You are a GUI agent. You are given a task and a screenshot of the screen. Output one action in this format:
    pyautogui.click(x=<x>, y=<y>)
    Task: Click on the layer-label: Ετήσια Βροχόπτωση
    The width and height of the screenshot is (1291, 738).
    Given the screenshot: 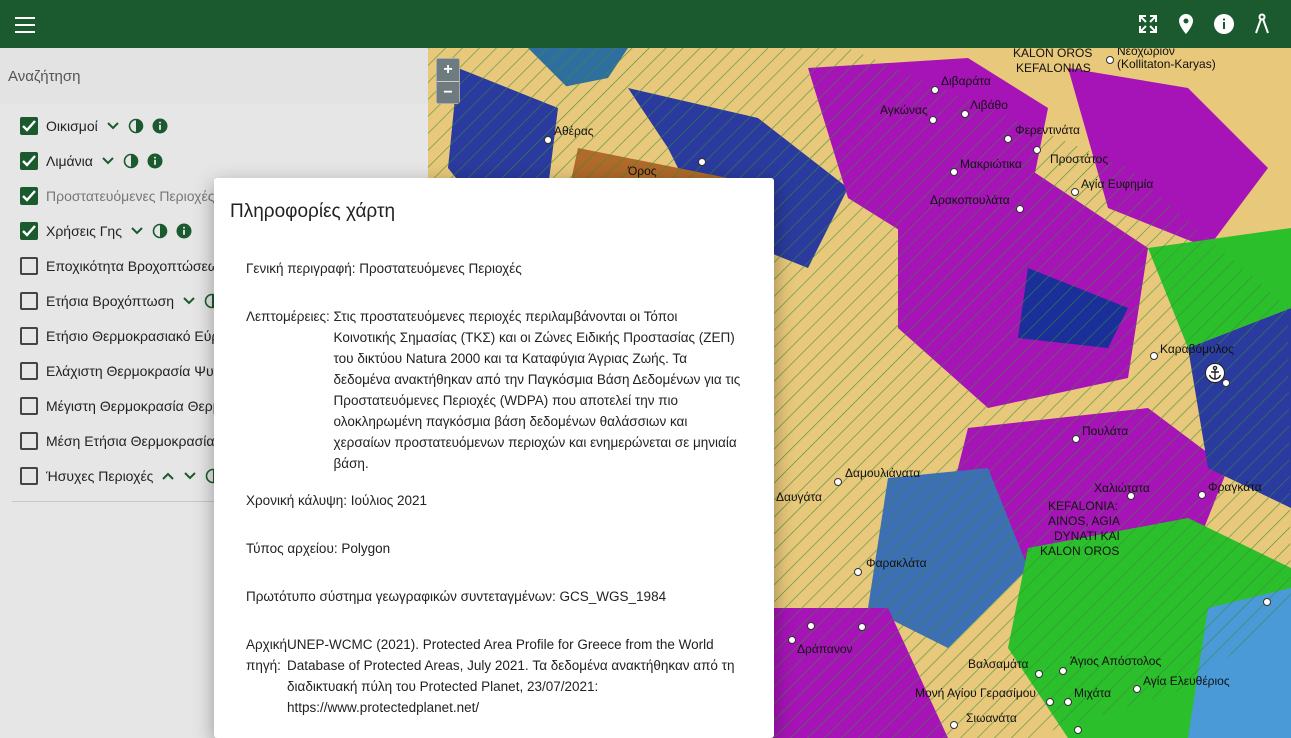 What is the action you would take?
    pyautogui.click(x=110, y=300)
    